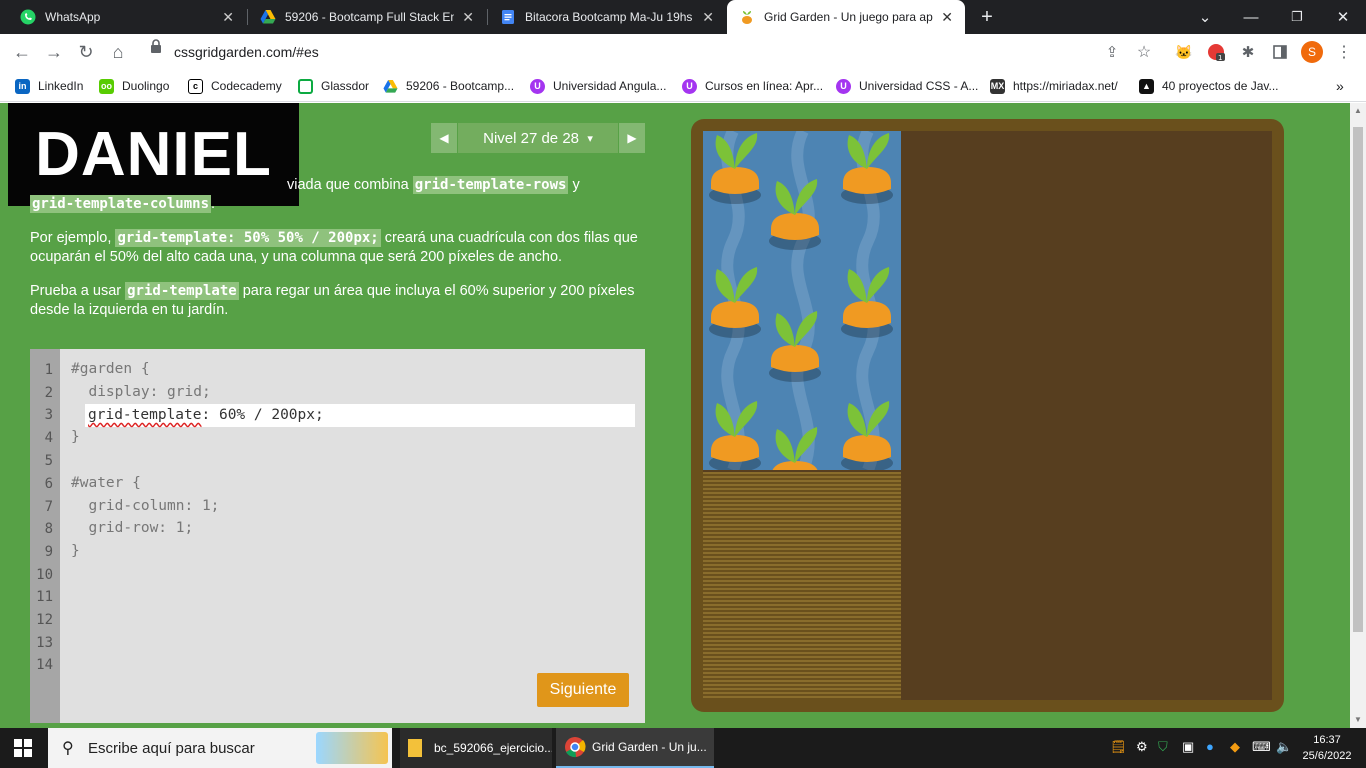  Describe the element at coordinates (110, 369) in the screenshot. I see `code-line: #garden {` at that location.